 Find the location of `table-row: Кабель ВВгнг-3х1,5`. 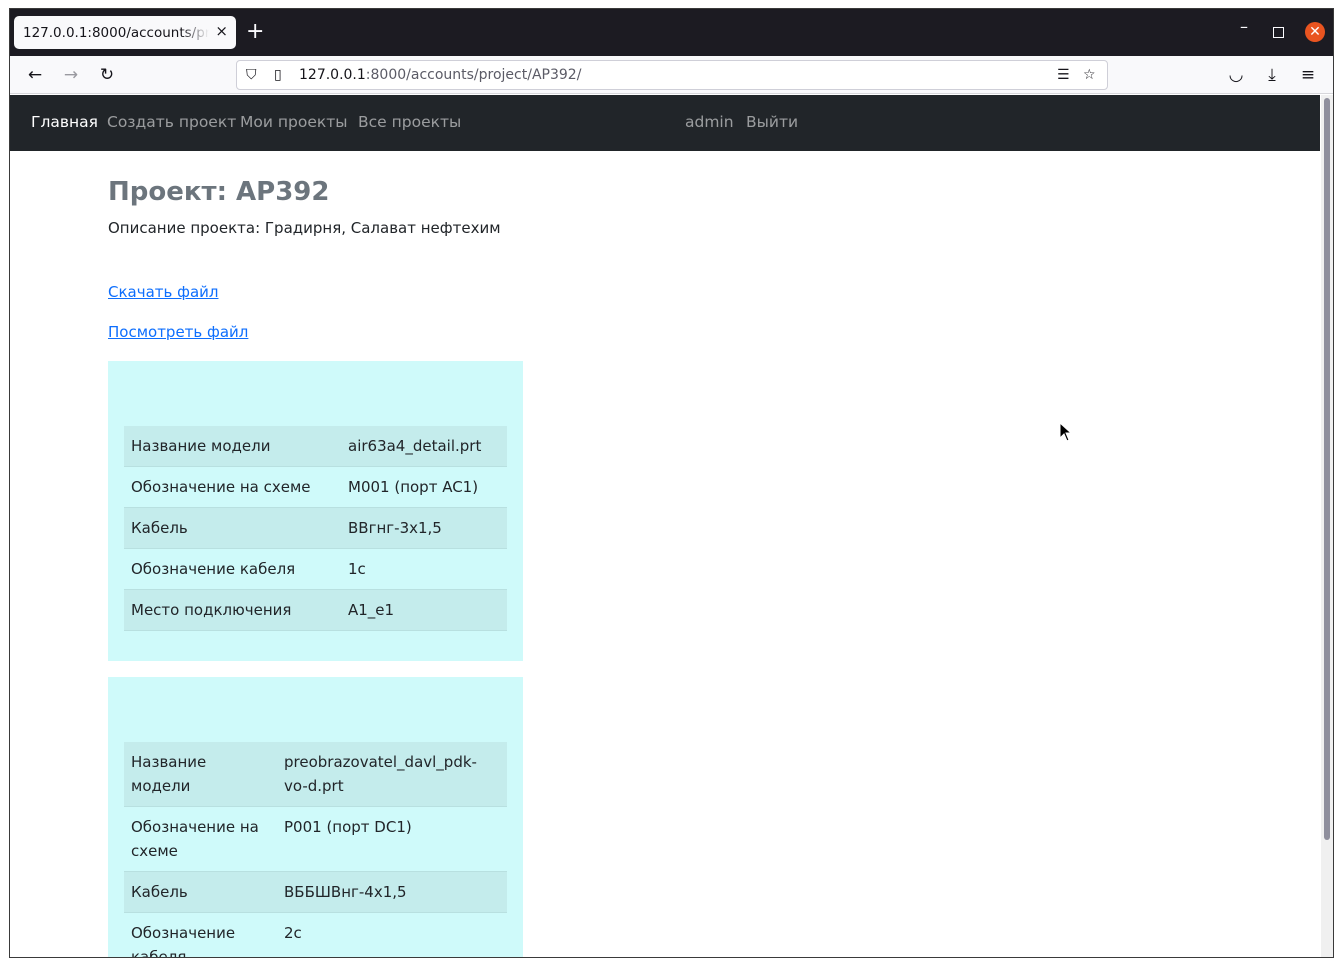

table-row: Кабель ВВгнг-3х1,5 is located at coordinates (315, 528).